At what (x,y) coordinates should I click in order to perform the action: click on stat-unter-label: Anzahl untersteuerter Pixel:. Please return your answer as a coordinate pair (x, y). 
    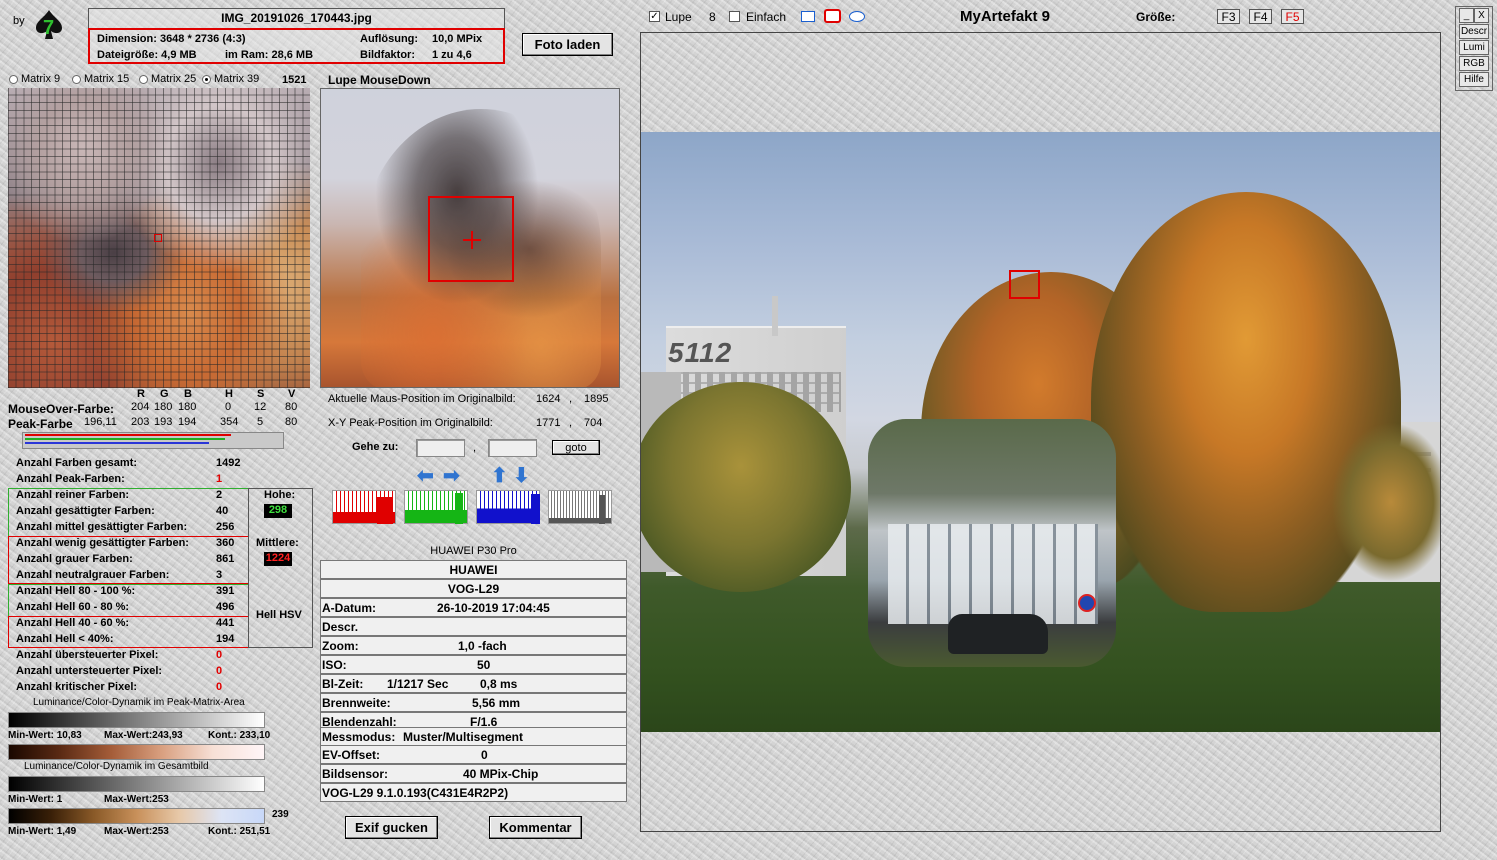
    Looking at the image, I should click on (89, 671).